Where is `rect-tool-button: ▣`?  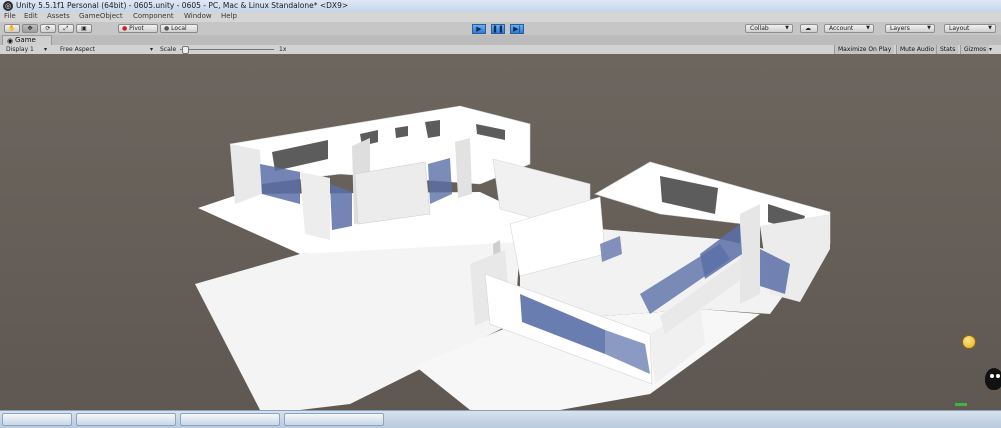 rect-tool-button: ▣ is located at coordinates (84, 28).